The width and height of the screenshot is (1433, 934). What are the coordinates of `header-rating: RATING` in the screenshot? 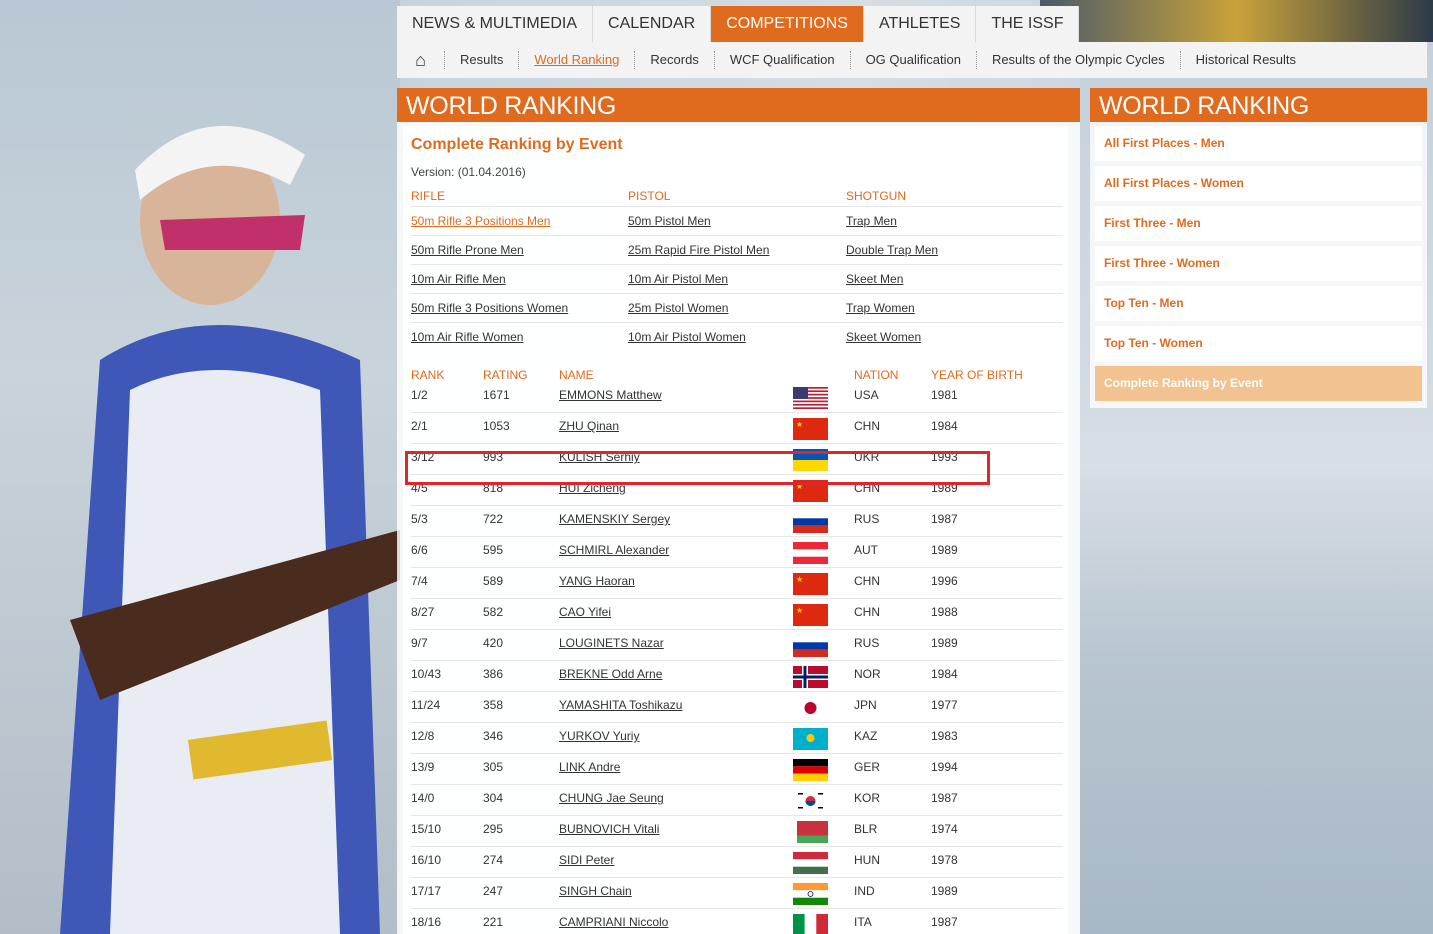 It's located at (505, 375).